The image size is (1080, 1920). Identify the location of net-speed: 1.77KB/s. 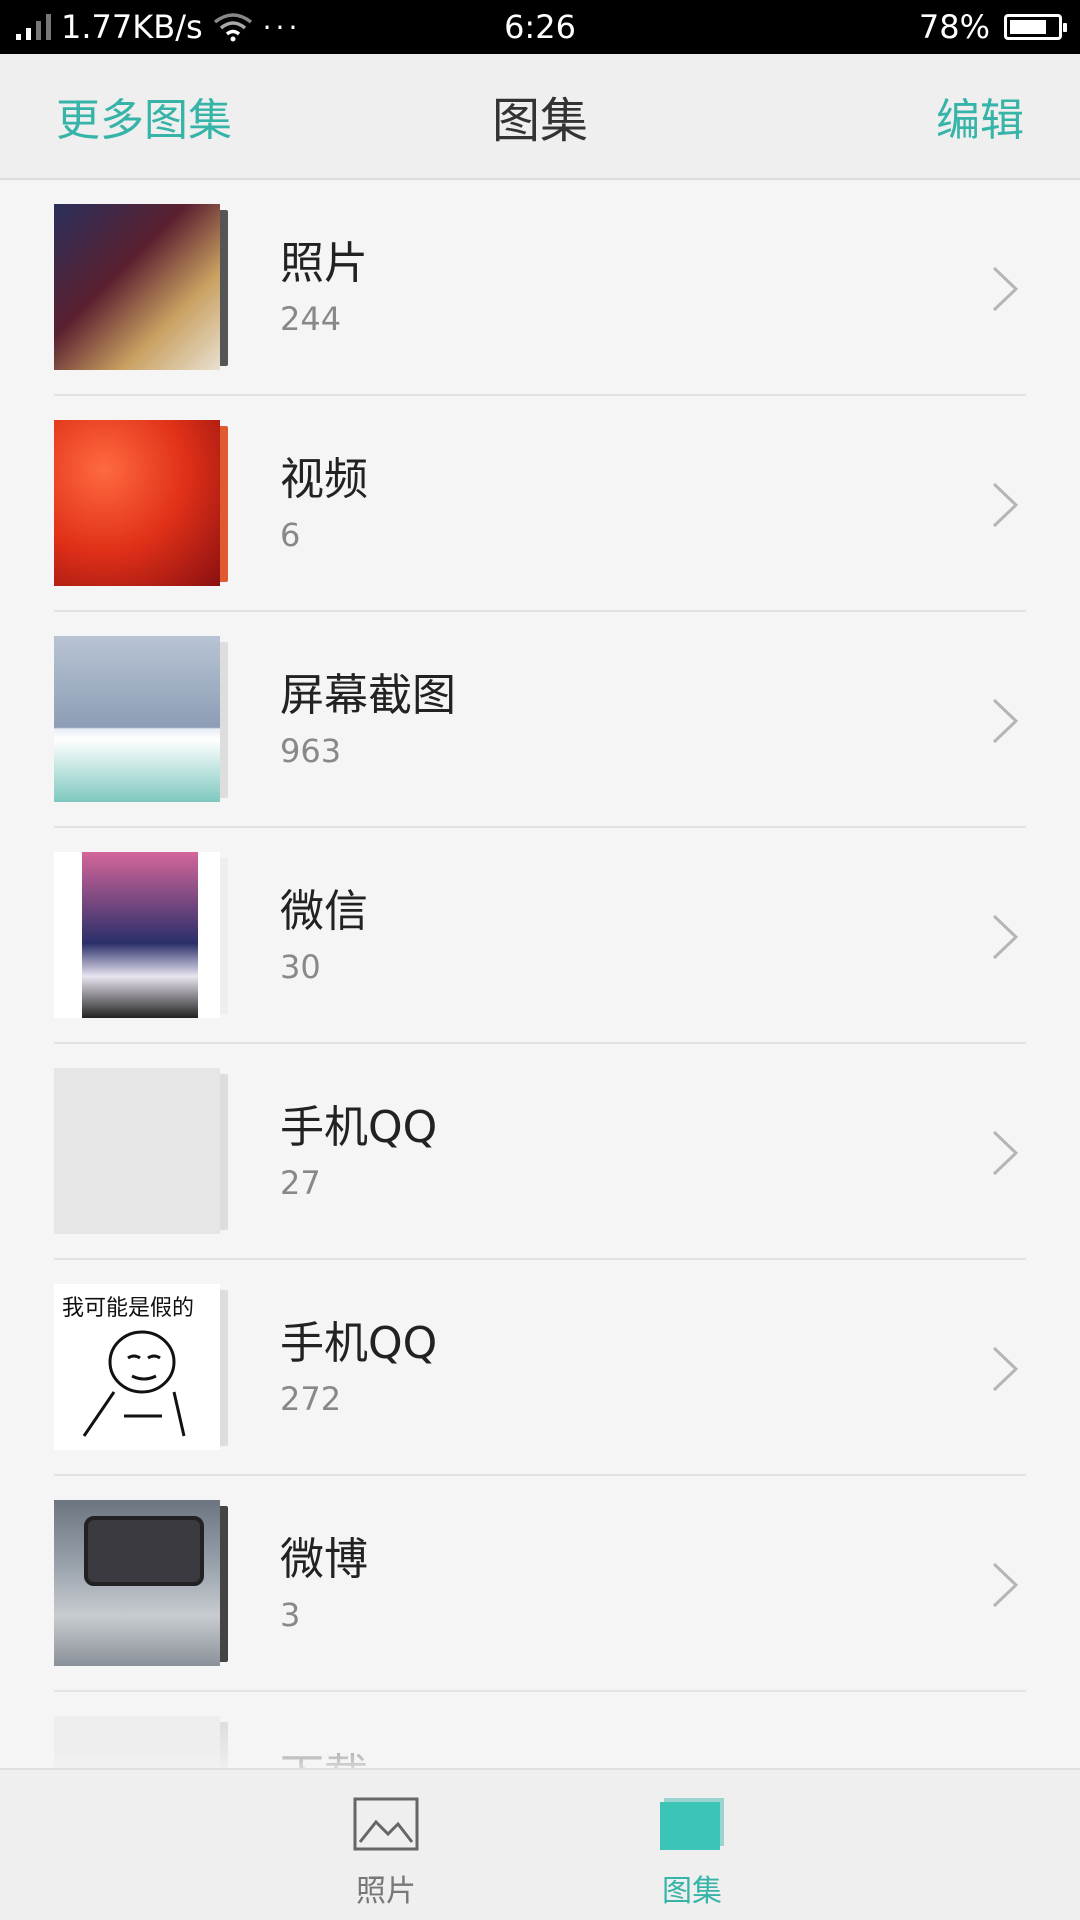
(132, 27).